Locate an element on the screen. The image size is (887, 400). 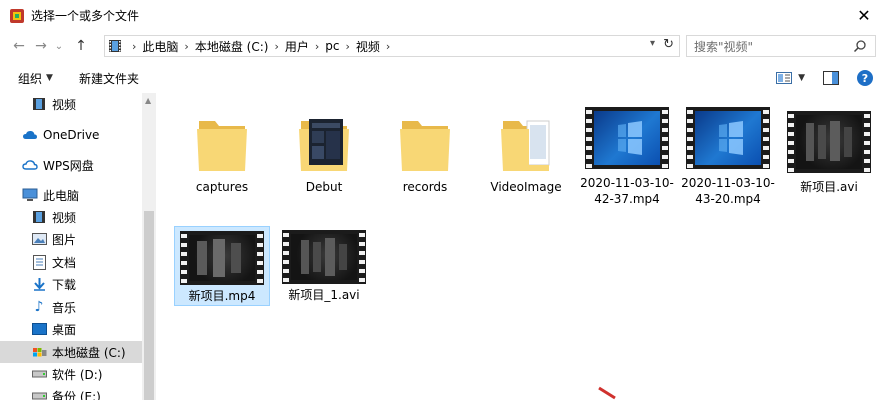
desktop-icon is located at coordinates (39, 329).